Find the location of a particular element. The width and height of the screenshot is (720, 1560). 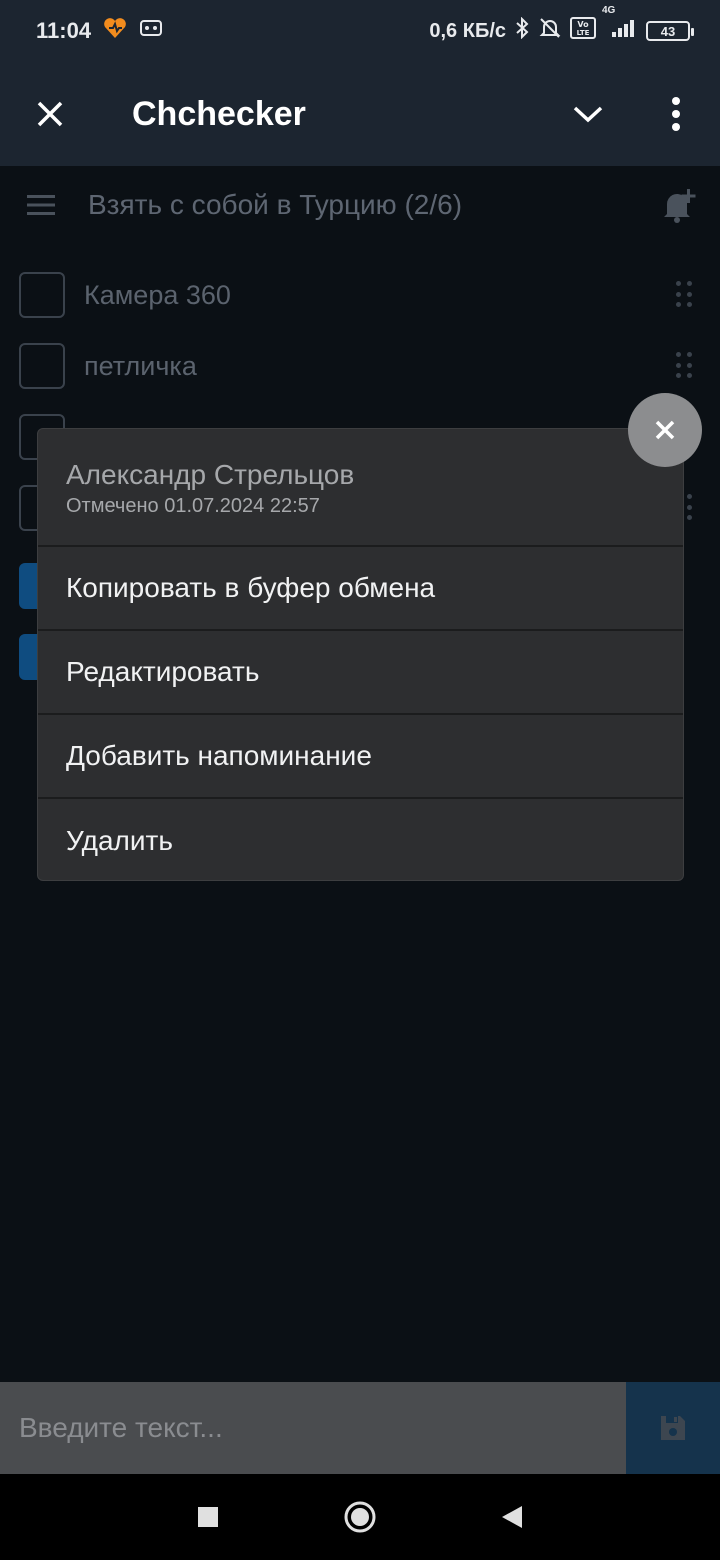

status-time: 11:04 is located at coordinates (64, 30).